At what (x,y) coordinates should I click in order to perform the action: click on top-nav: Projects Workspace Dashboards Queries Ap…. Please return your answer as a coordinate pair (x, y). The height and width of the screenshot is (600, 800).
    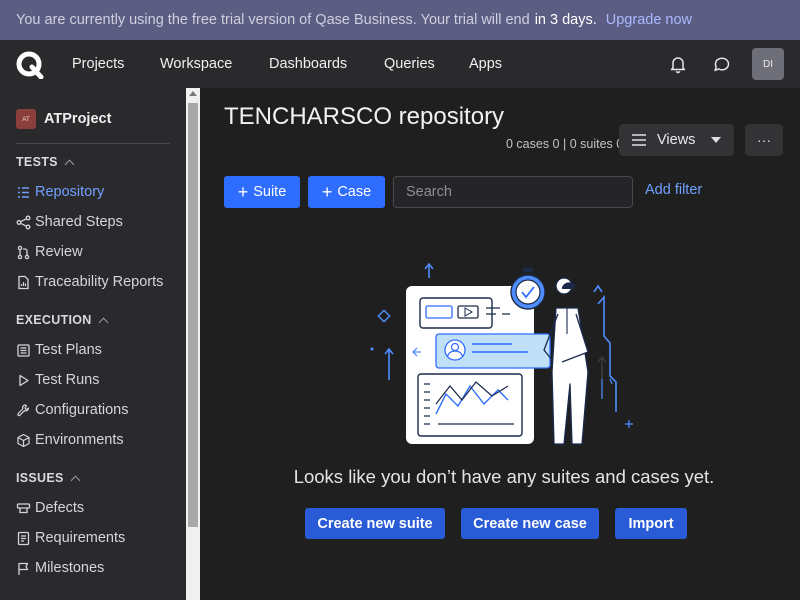
    Looking at the image, I should click on (400, 64).